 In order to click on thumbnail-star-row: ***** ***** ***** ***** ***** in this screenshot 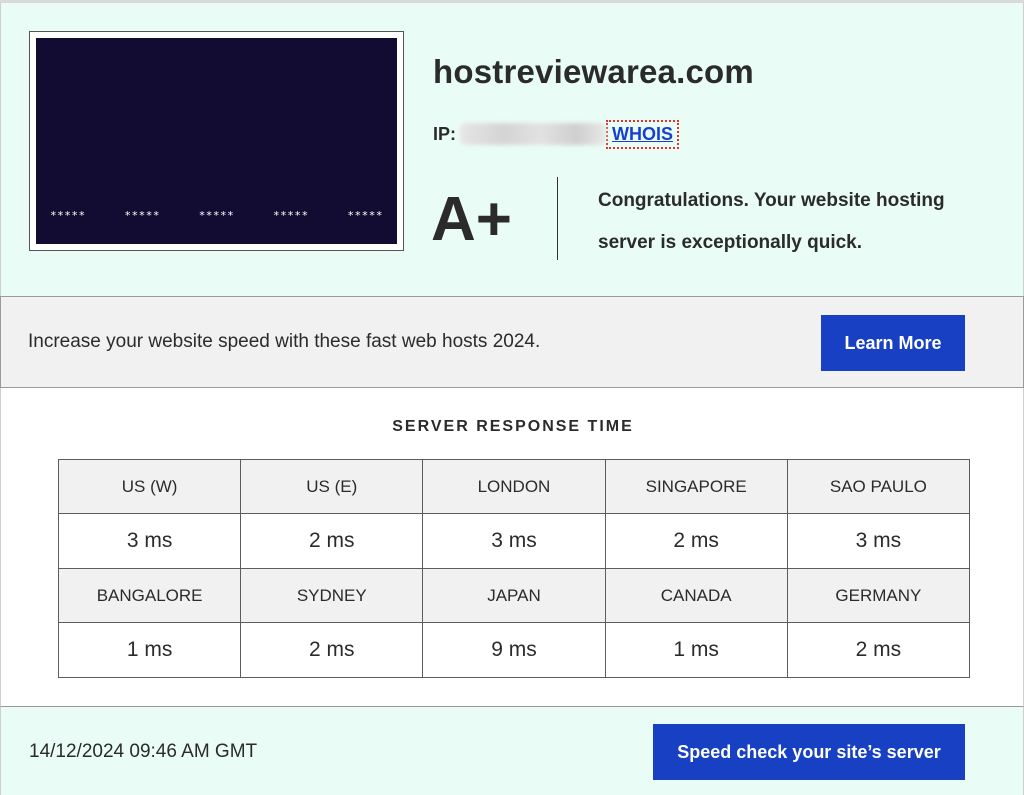, I will do `click(216, 215)`.